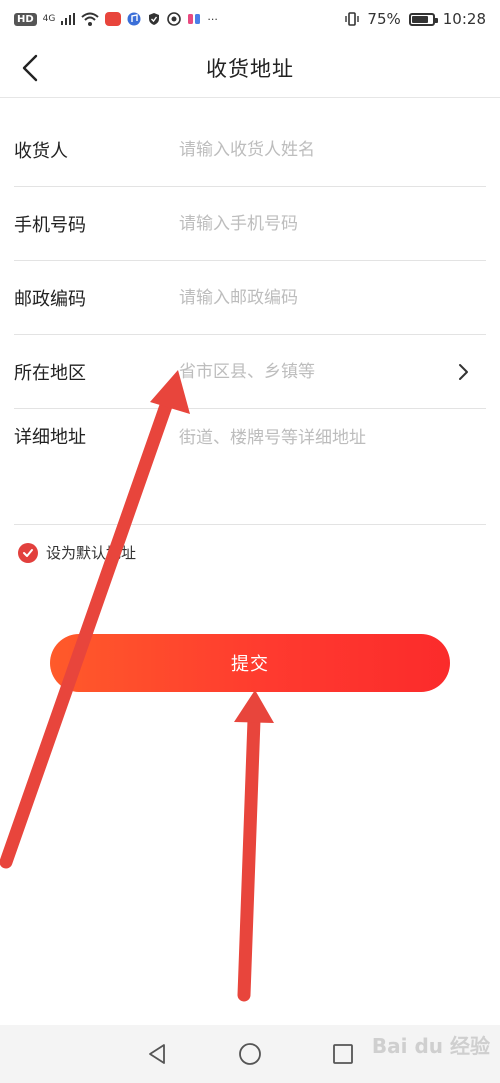  What do you see at coordinates (420, 19) in the screenshot?
I see `battery-fill` at bounding box center [420, 19].